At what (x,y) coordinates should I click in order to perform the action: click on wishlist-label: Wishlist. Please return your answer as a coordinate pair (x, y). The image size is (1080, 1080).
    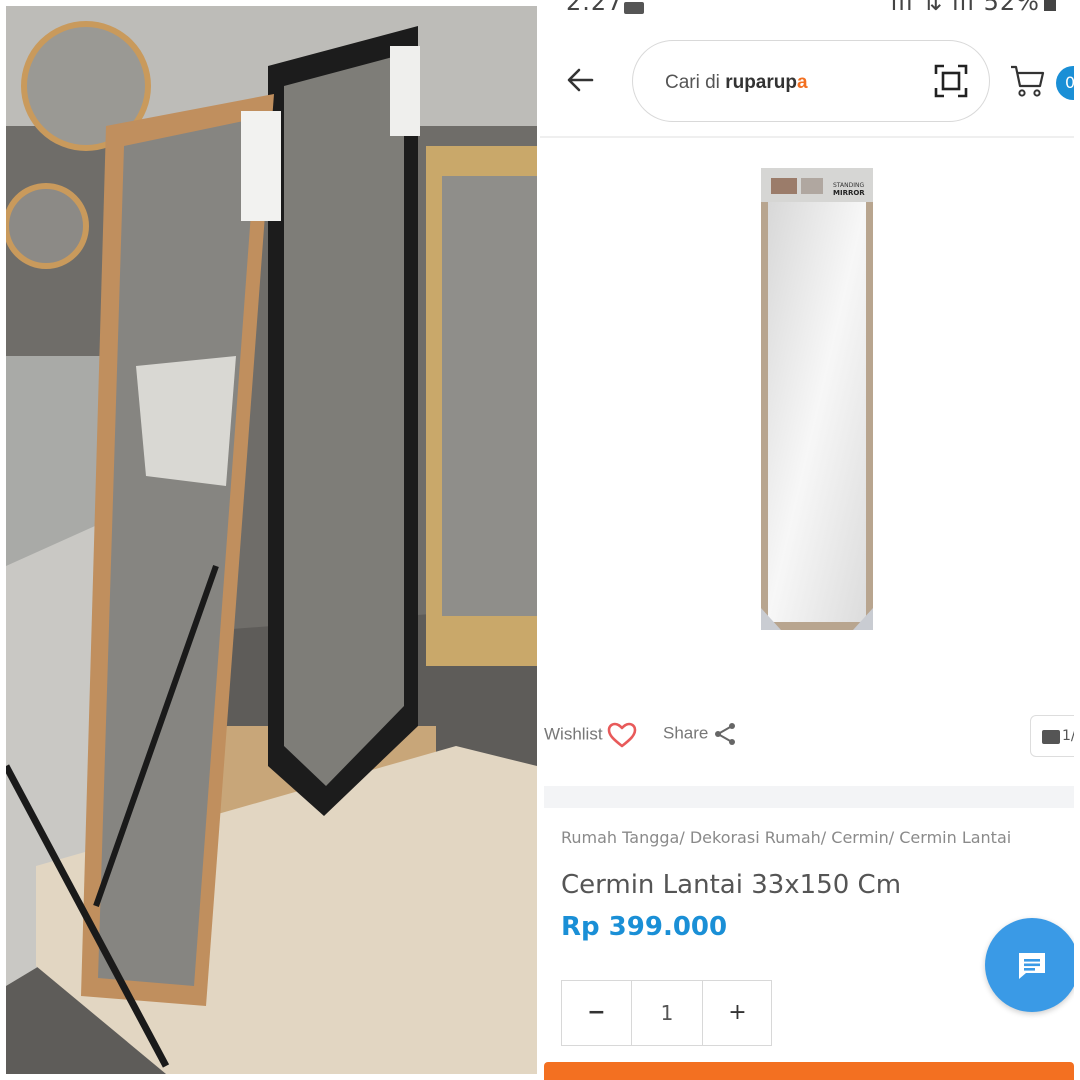
    Looking at the image, I should click on (573, 734).